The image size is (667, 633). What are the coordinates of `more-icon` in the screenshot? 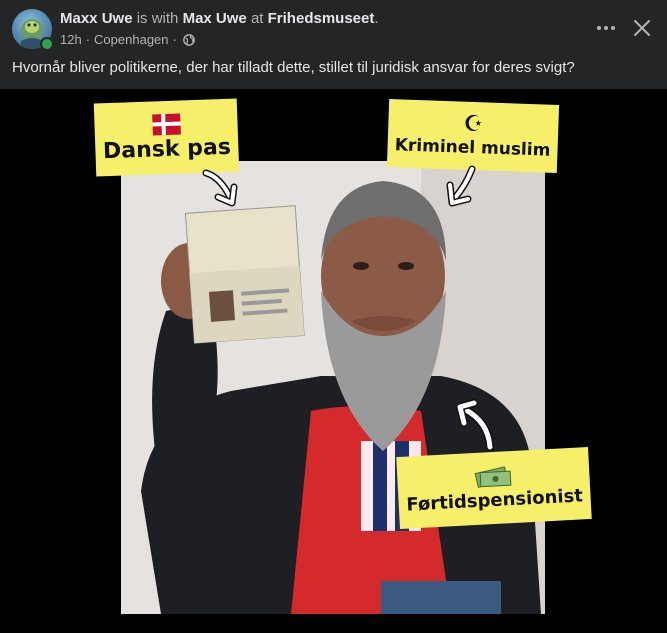 It's located at (606, 28).